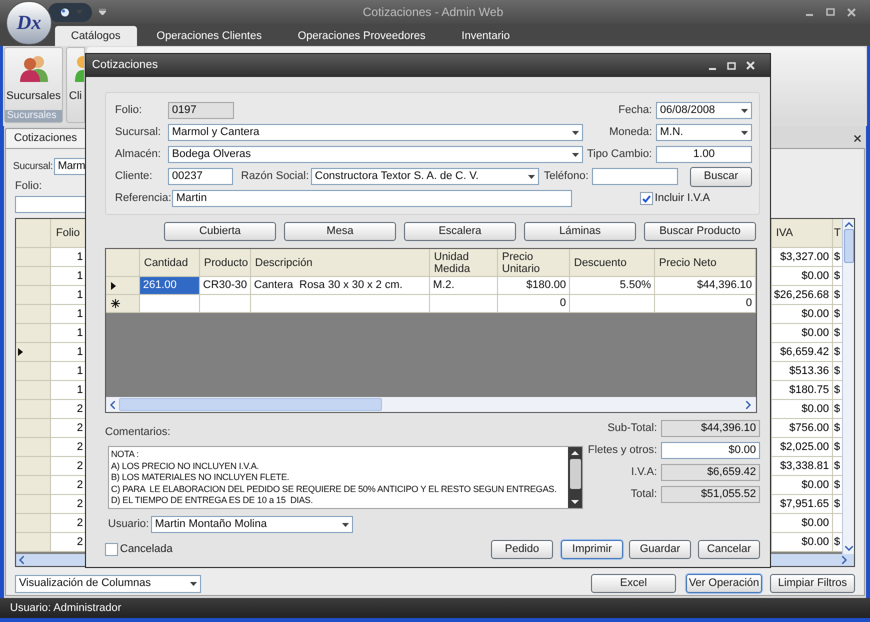 The height and width of the screenshot is (622, 870). I want to click on checkbox-label: Incluir I.V.A, so click(682, 198).